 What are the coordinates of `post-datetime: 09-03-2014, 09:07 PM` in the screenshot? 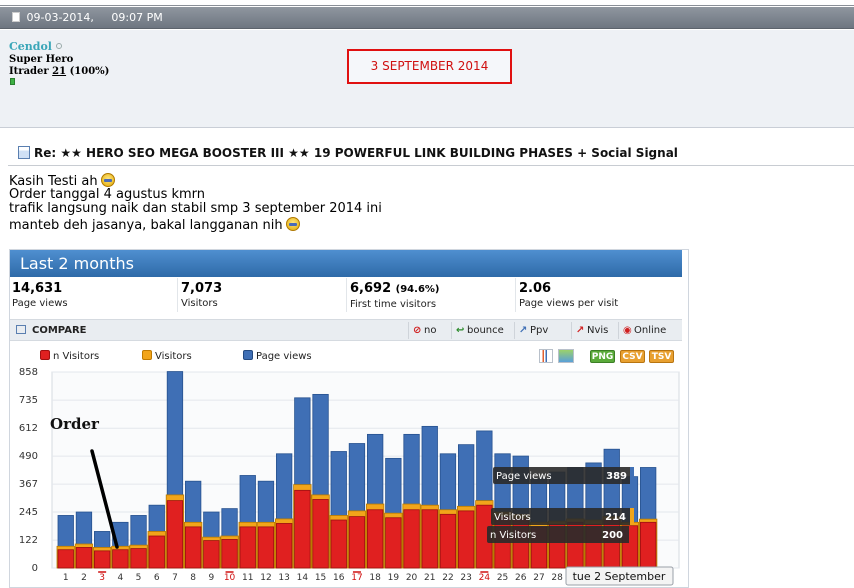 It's located at (94, 17).